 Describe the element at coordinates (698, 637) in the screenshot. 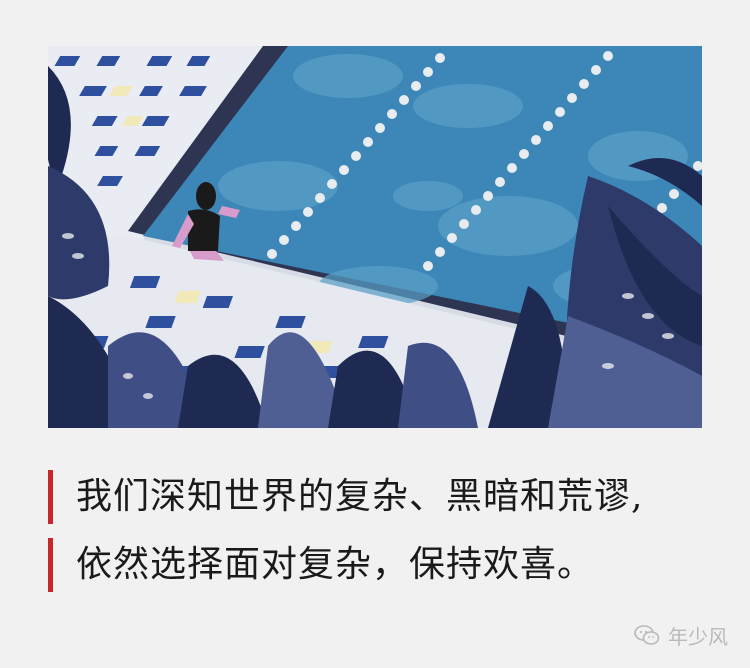

I see `watermark-account-name: 年少风` at that location.